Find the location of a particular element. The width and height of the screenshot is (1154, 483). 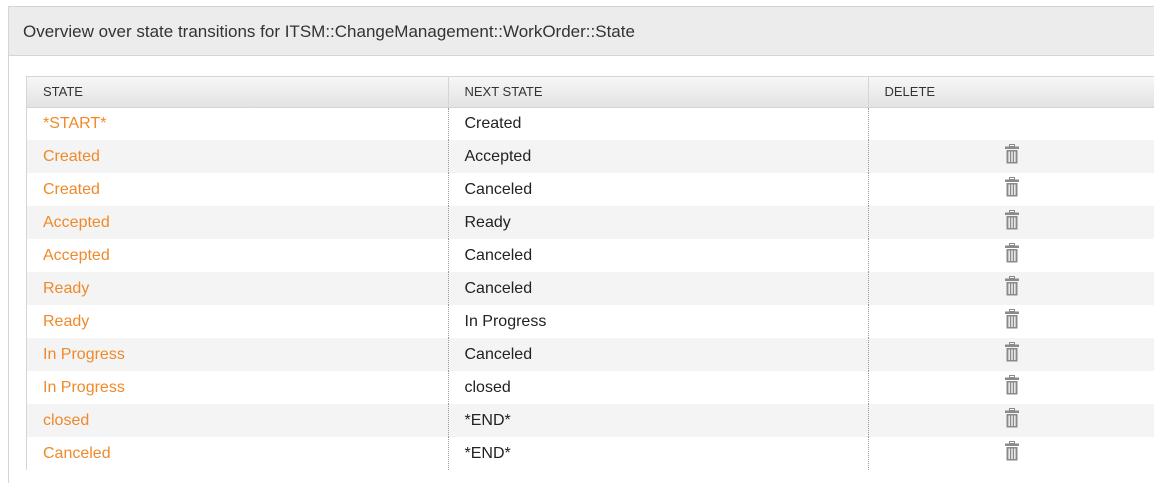

column-header-delete: DELETE is located at coordinates (1011, 92).